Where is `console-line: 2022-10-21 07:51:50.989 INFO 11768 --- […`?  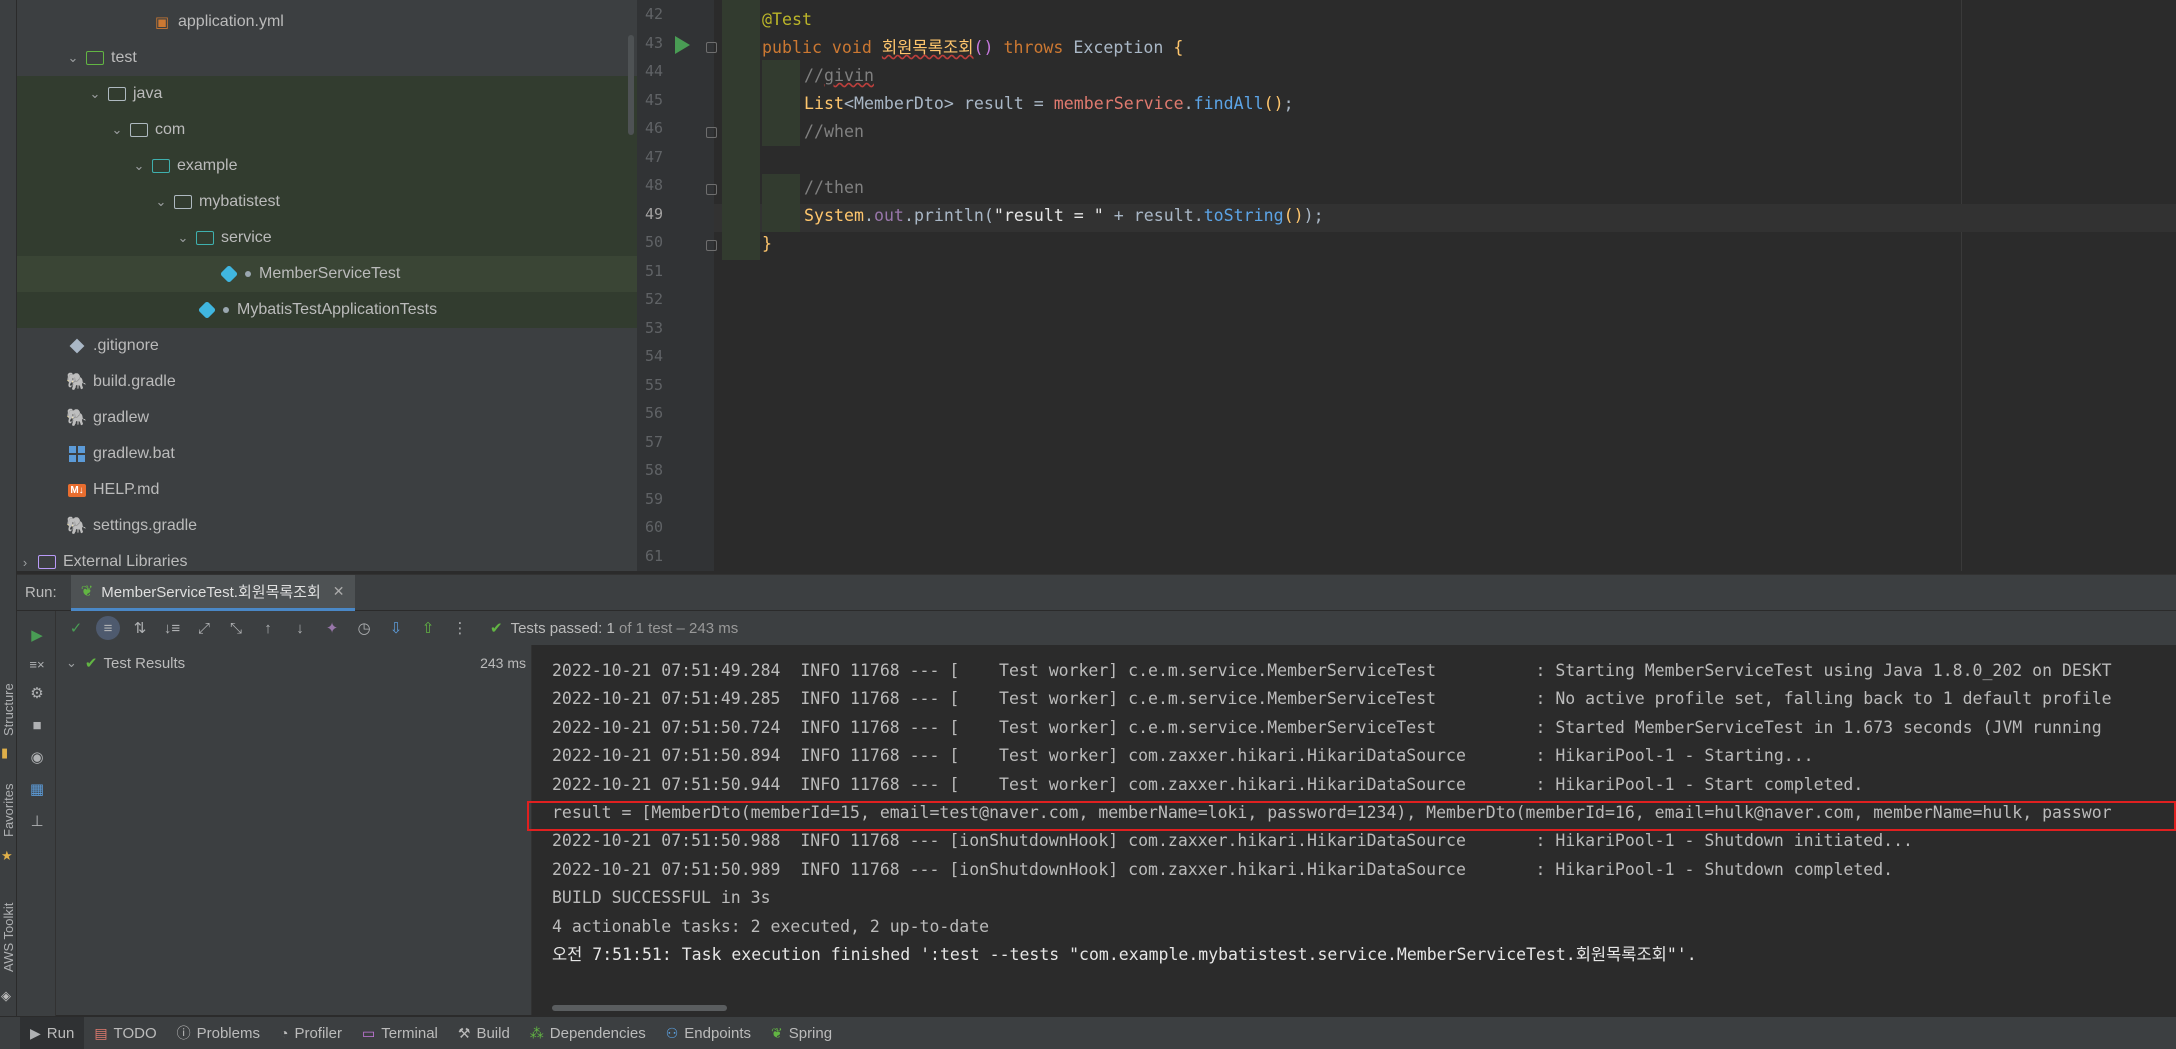 console-line: 2022-10-21 07:51:50.989 INFO 11768 --- [… is located at coordinates (1223, 869).